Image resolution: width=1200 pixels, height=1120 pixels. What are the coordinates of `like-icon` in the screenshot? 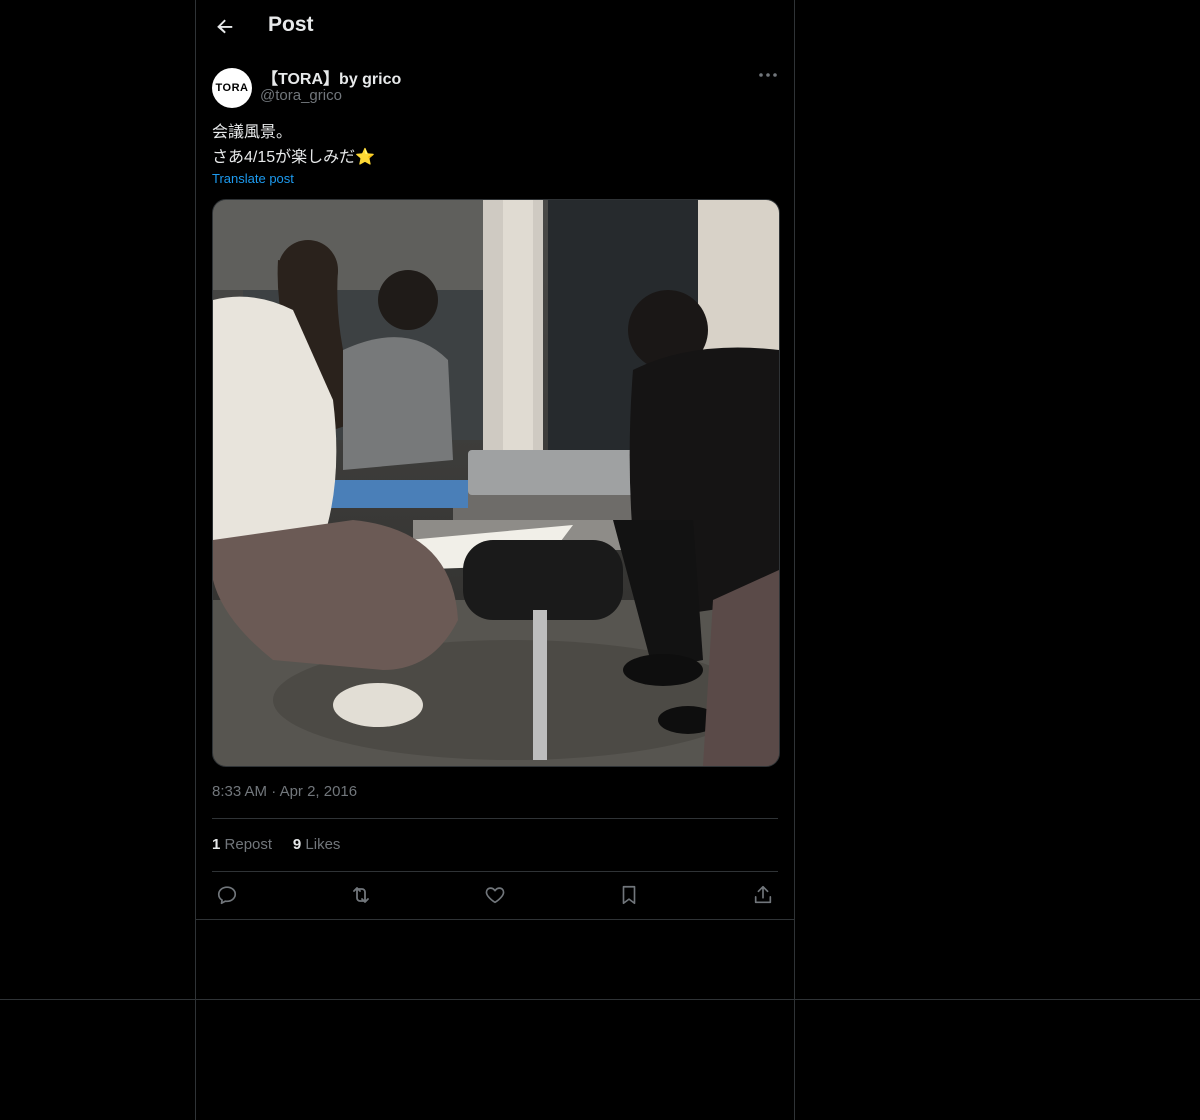 It's located at (495, 895).